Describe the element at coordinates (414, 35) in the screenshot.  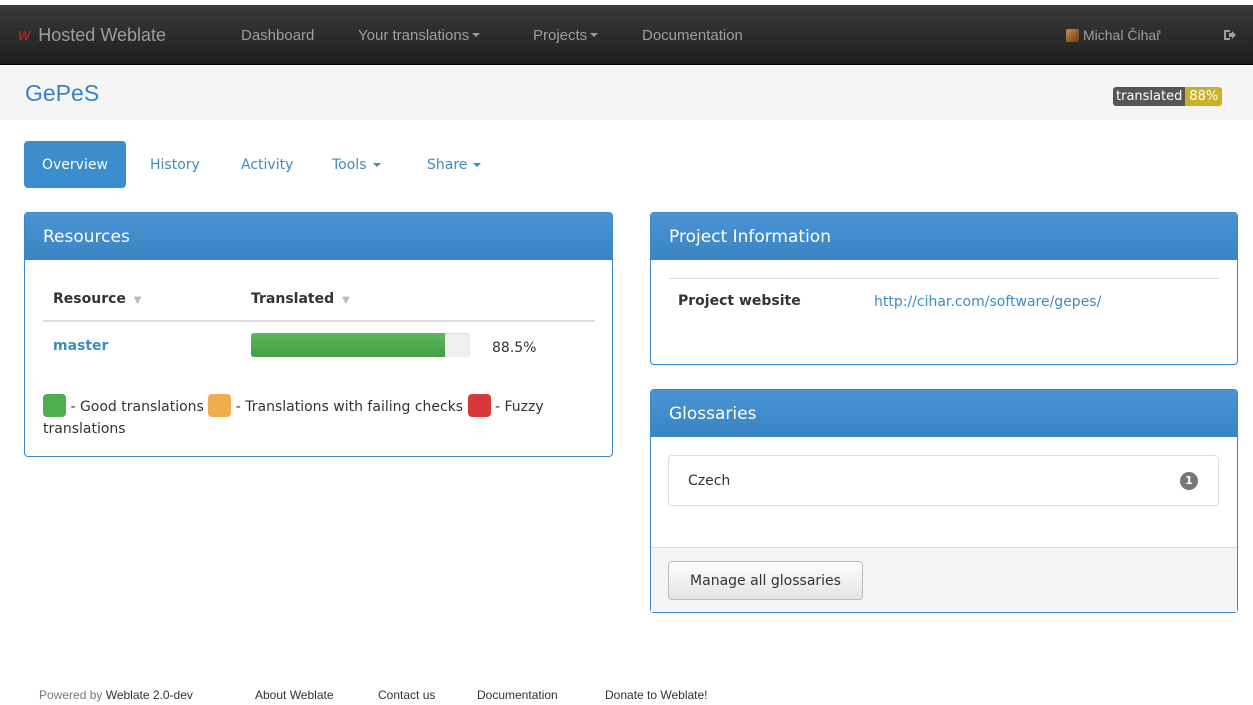
I see `nav-your-translations-label: Your translations` at that location.